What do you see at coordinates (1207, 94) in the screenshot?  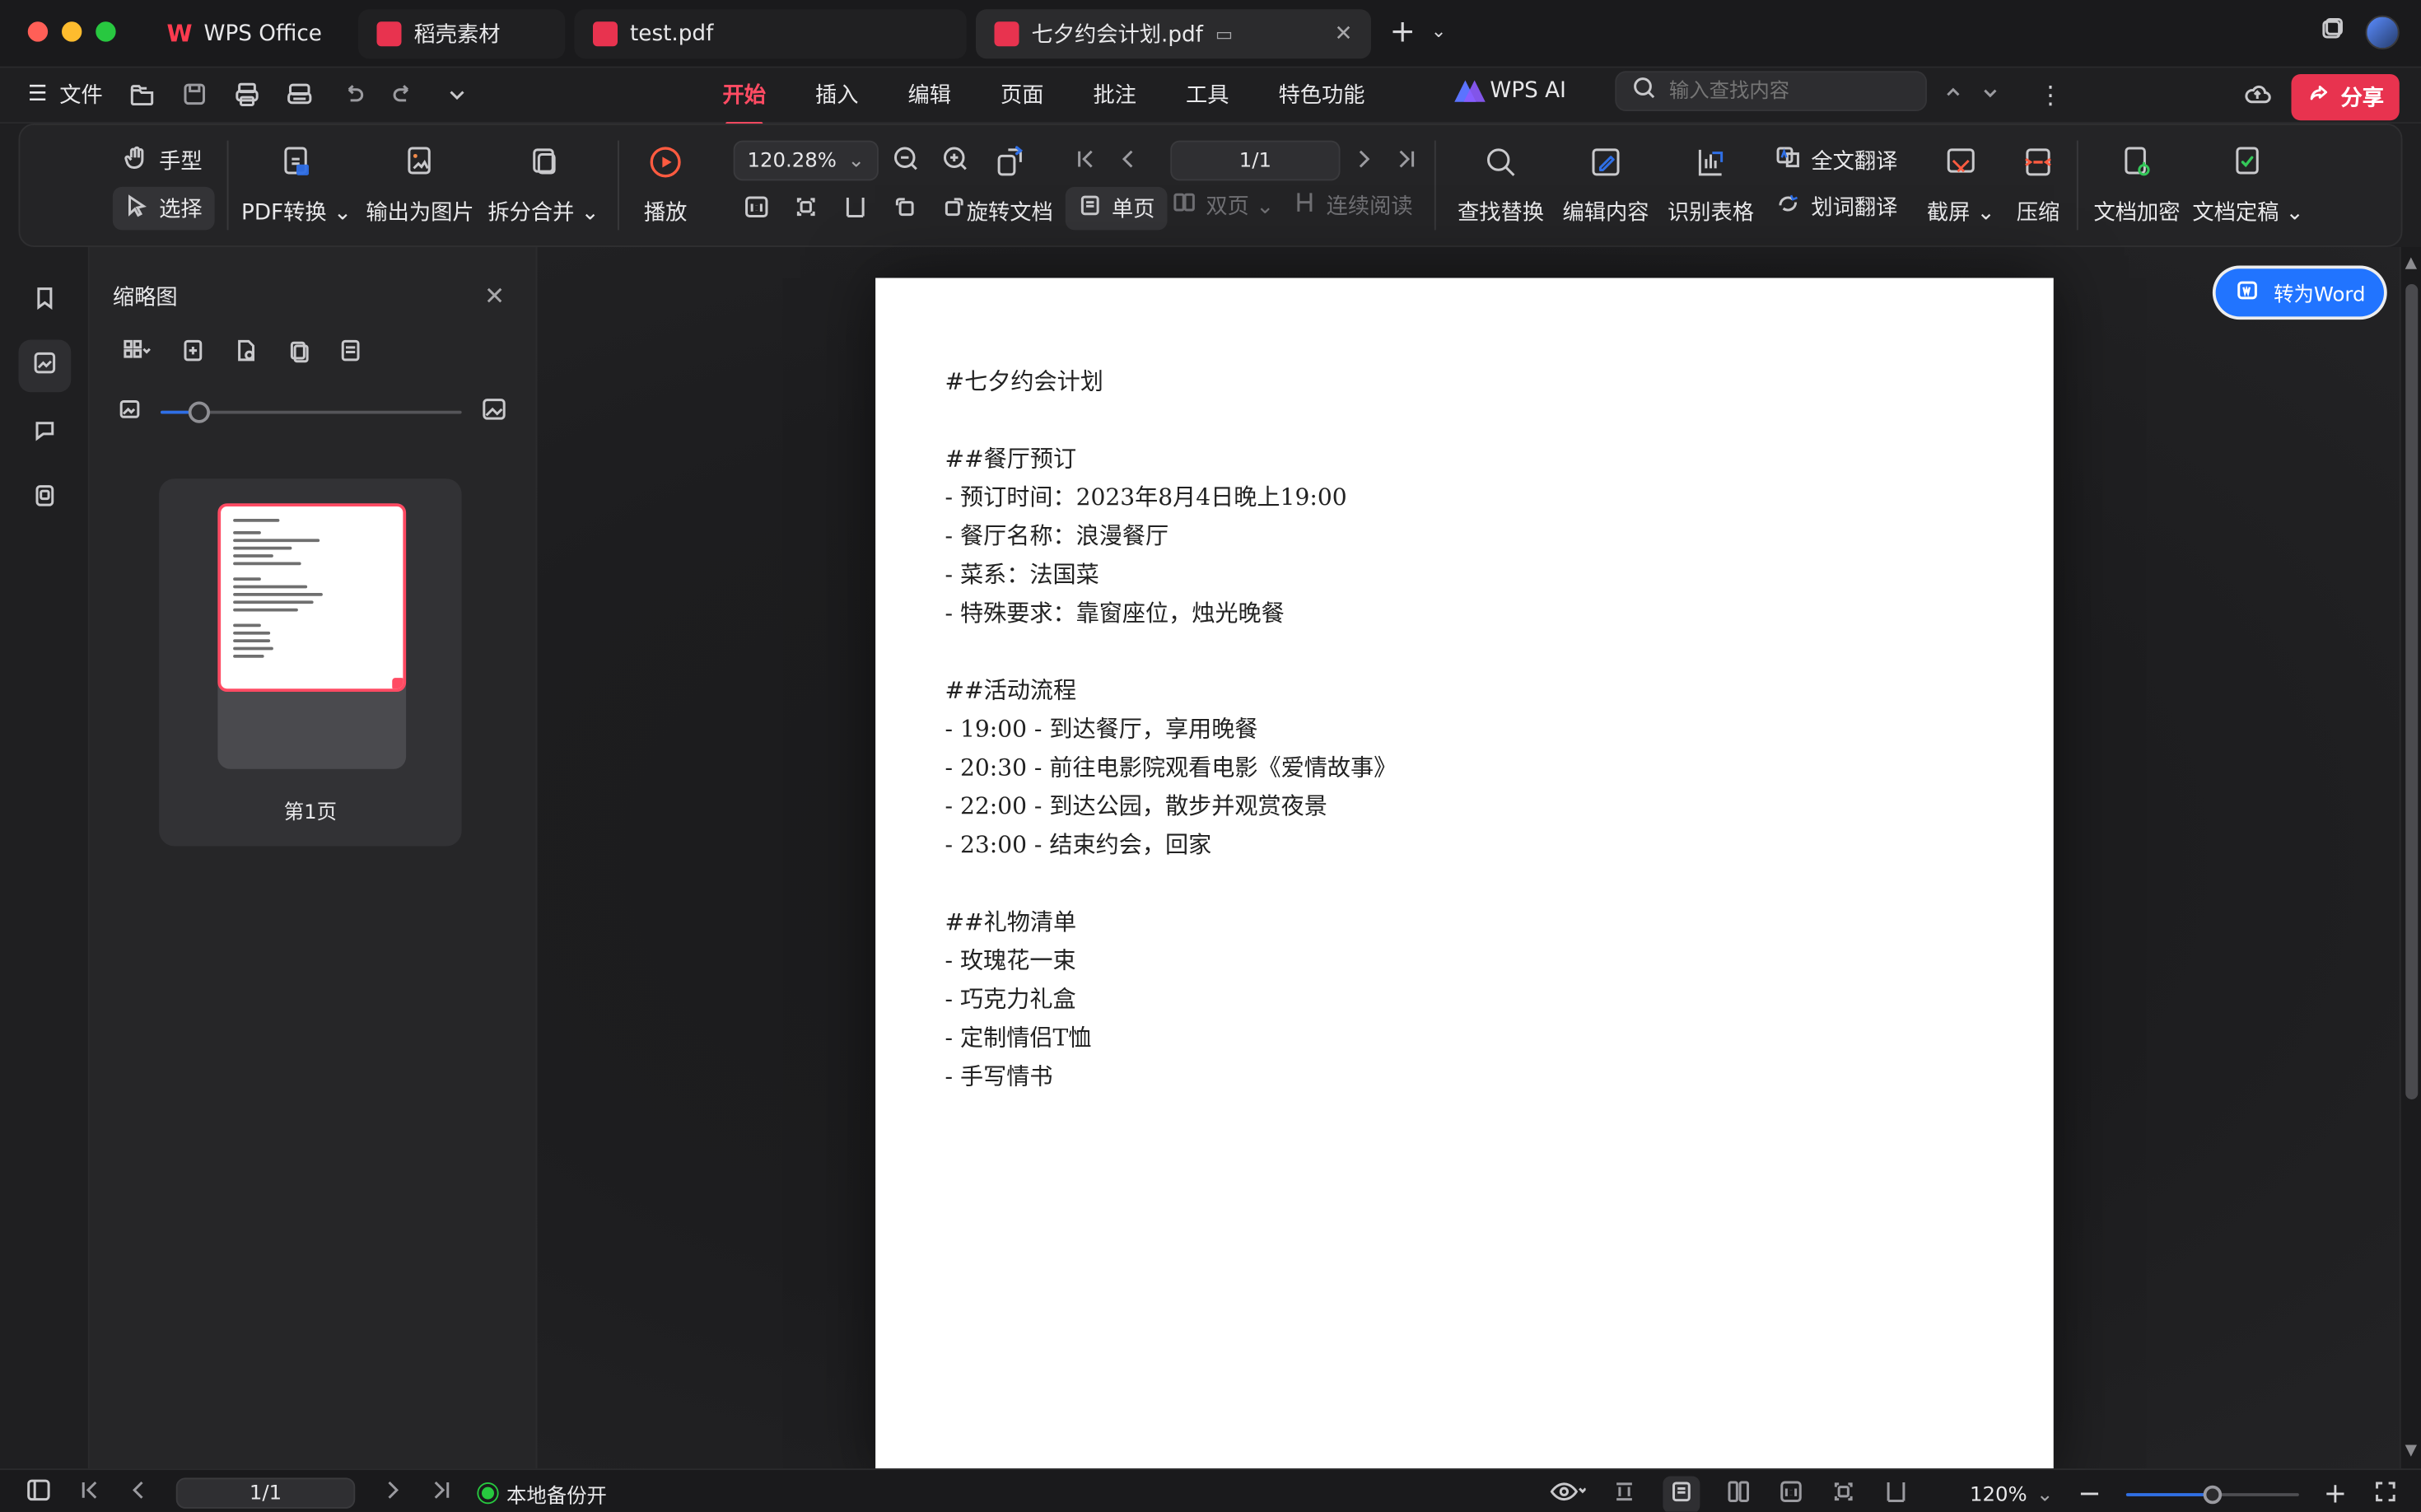 I see `tab-tools: 工具` at bounding box center [1207, 94].